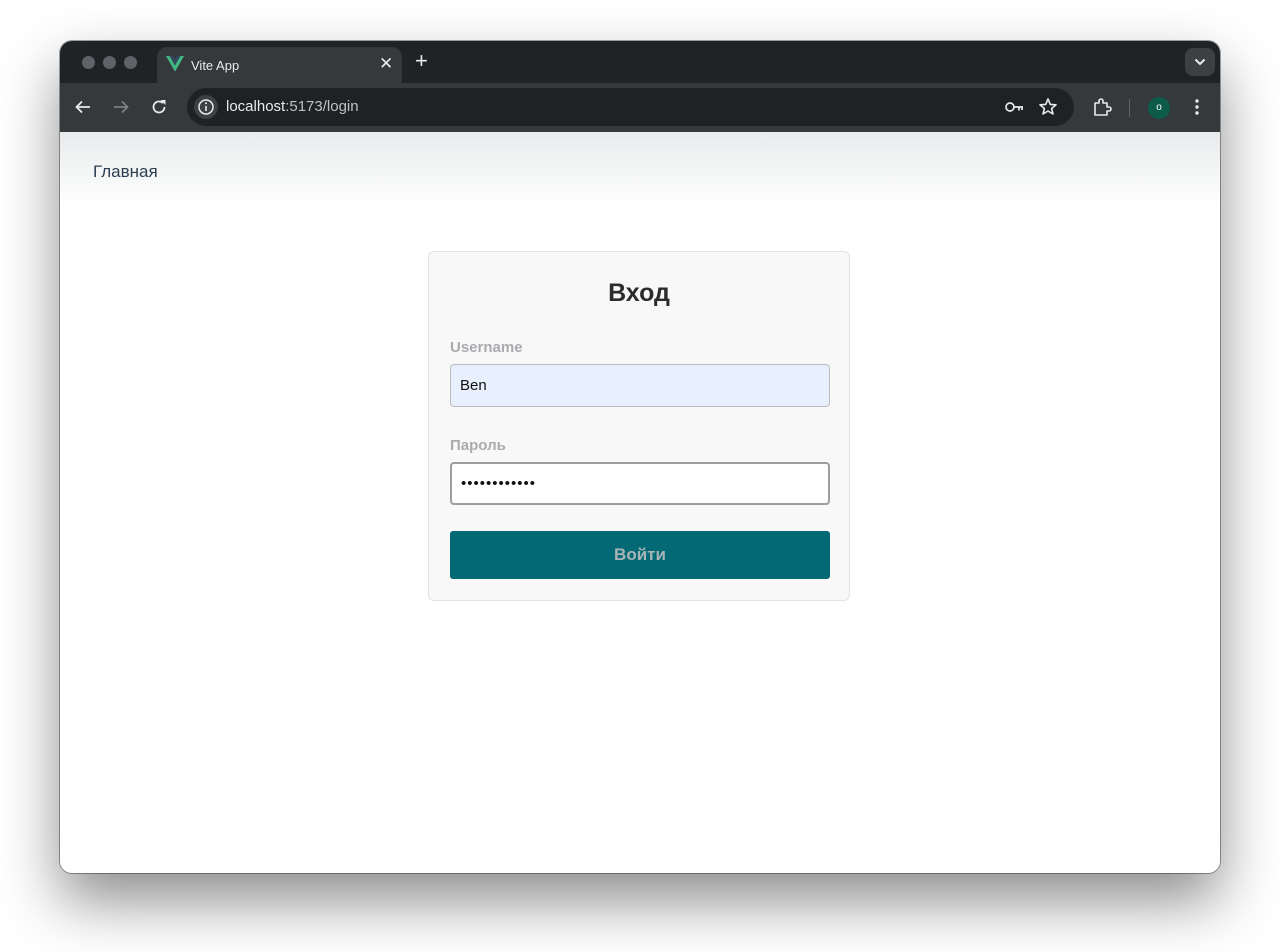 The width and height of the screenshot is (1280, 952). What do you see at coordinates (1014, 107) in the screenshot?
I see `password-key-icon` at bounding box center [1014, 107].